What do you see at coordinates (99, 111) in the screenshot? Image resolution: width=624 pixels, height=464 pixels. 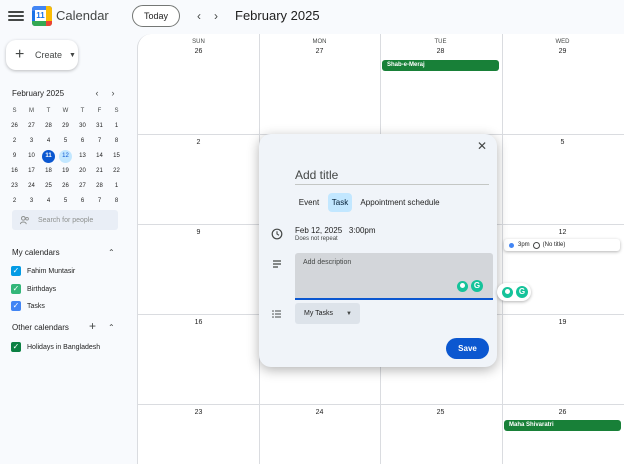 I see `mini-weekday: F` at bounding box center [99, 111].